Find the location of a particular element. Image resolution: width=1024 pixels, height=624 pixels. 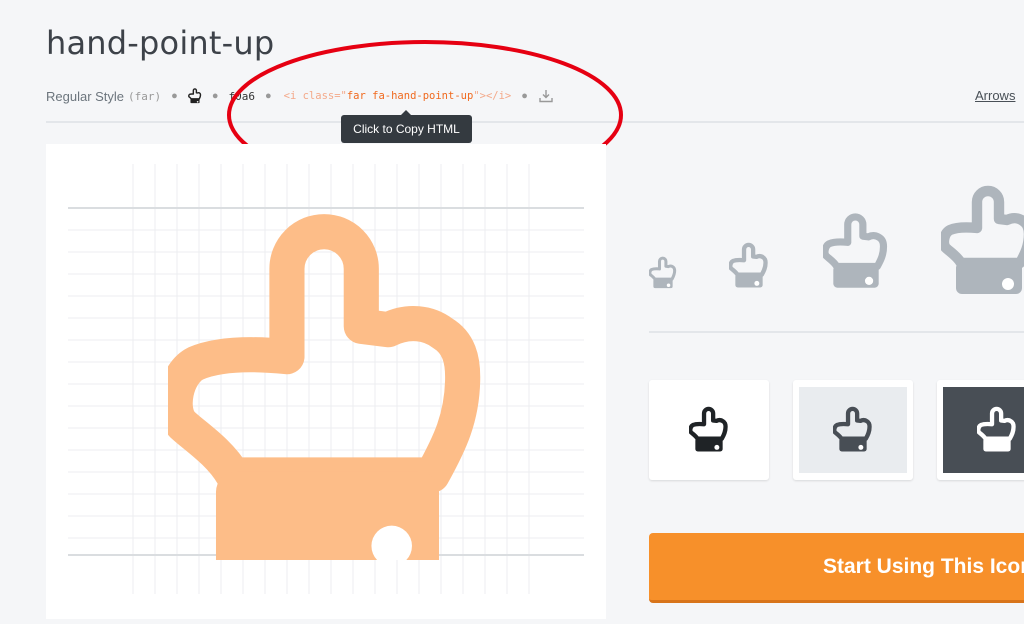

start-using-button: Start Using This Icon is located at coordinates (836, 568).